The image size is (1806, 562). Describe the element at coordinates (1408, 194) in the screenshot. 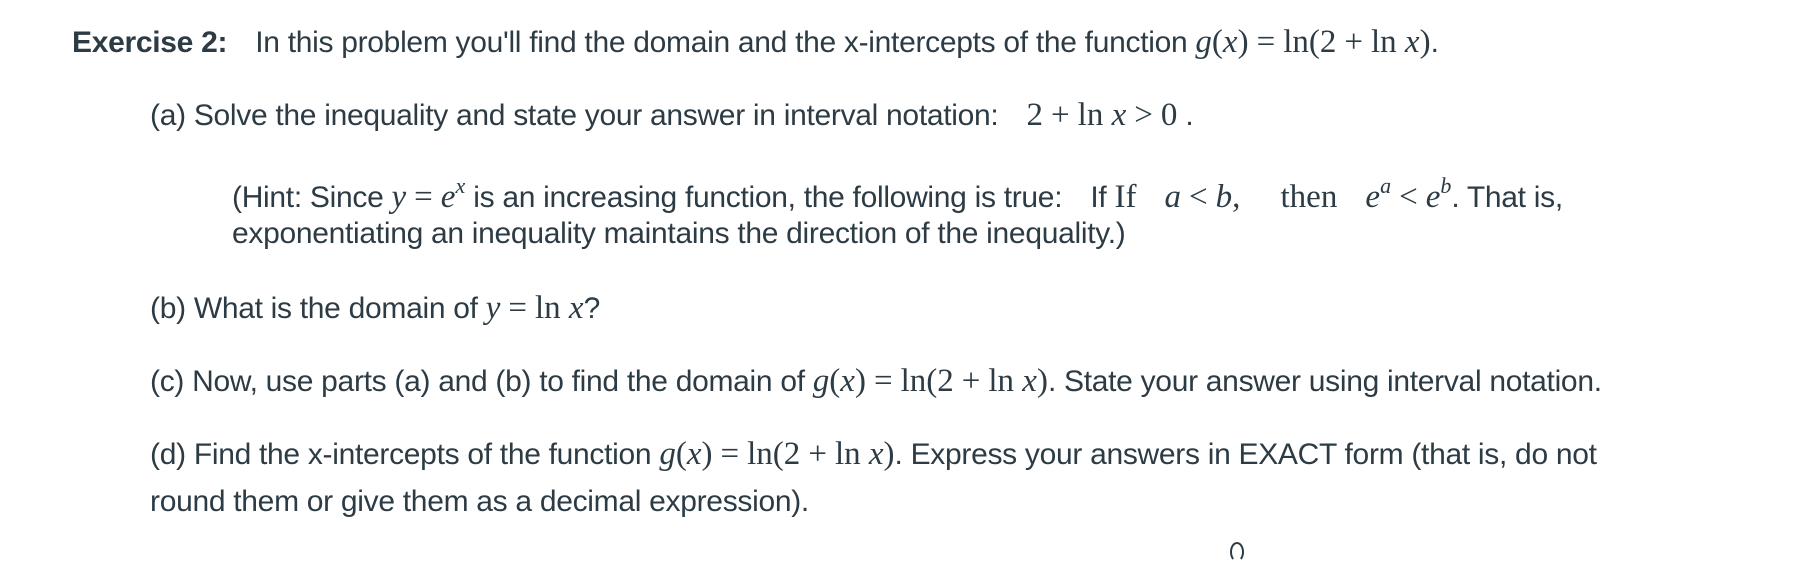

I see `hint-result: ea < eb` at that location.